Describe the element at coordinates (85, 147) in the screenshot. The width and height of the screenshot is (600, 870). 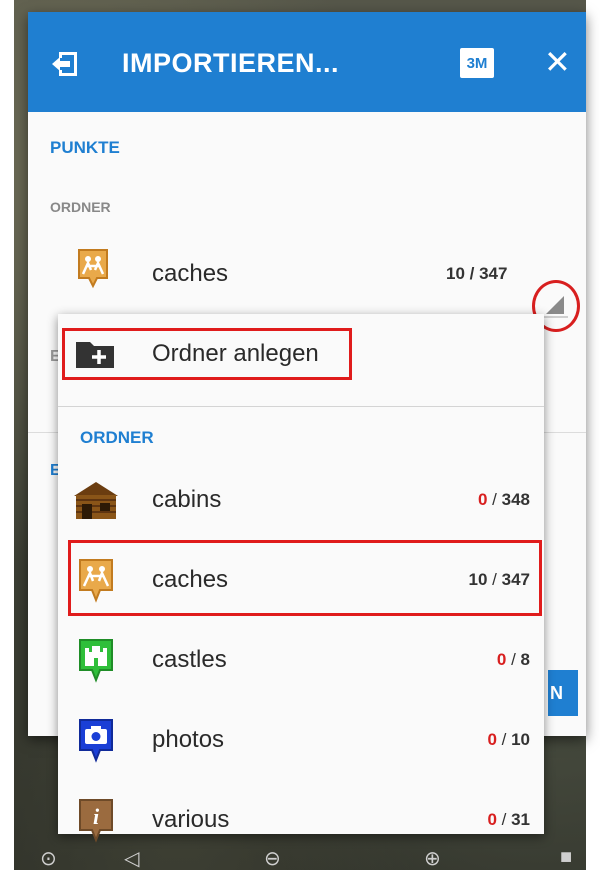
I see `section-title-points: PUNKTE` at that location.